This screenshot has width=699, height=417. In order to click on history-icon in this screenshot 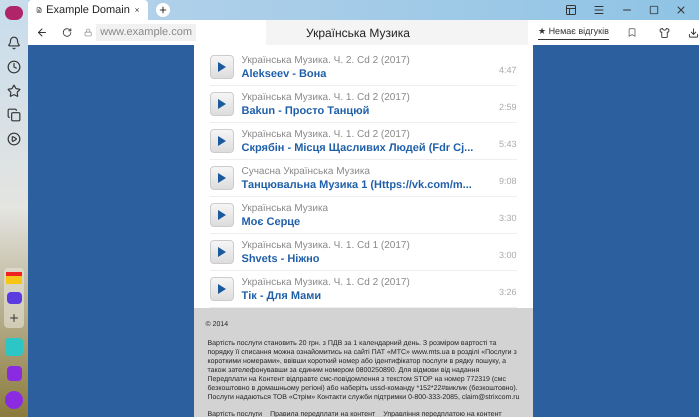, I will do `click(14, 67)`.